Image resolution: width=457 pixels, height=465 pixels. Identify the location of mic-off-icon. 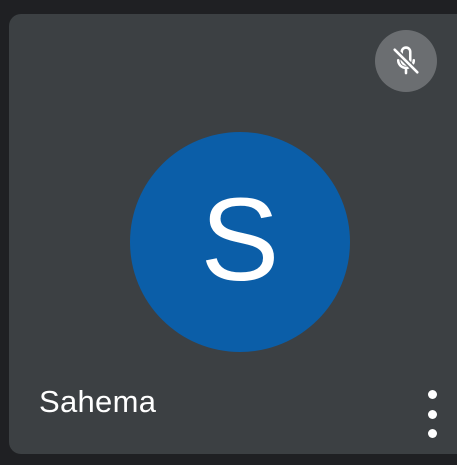
(406, 61).